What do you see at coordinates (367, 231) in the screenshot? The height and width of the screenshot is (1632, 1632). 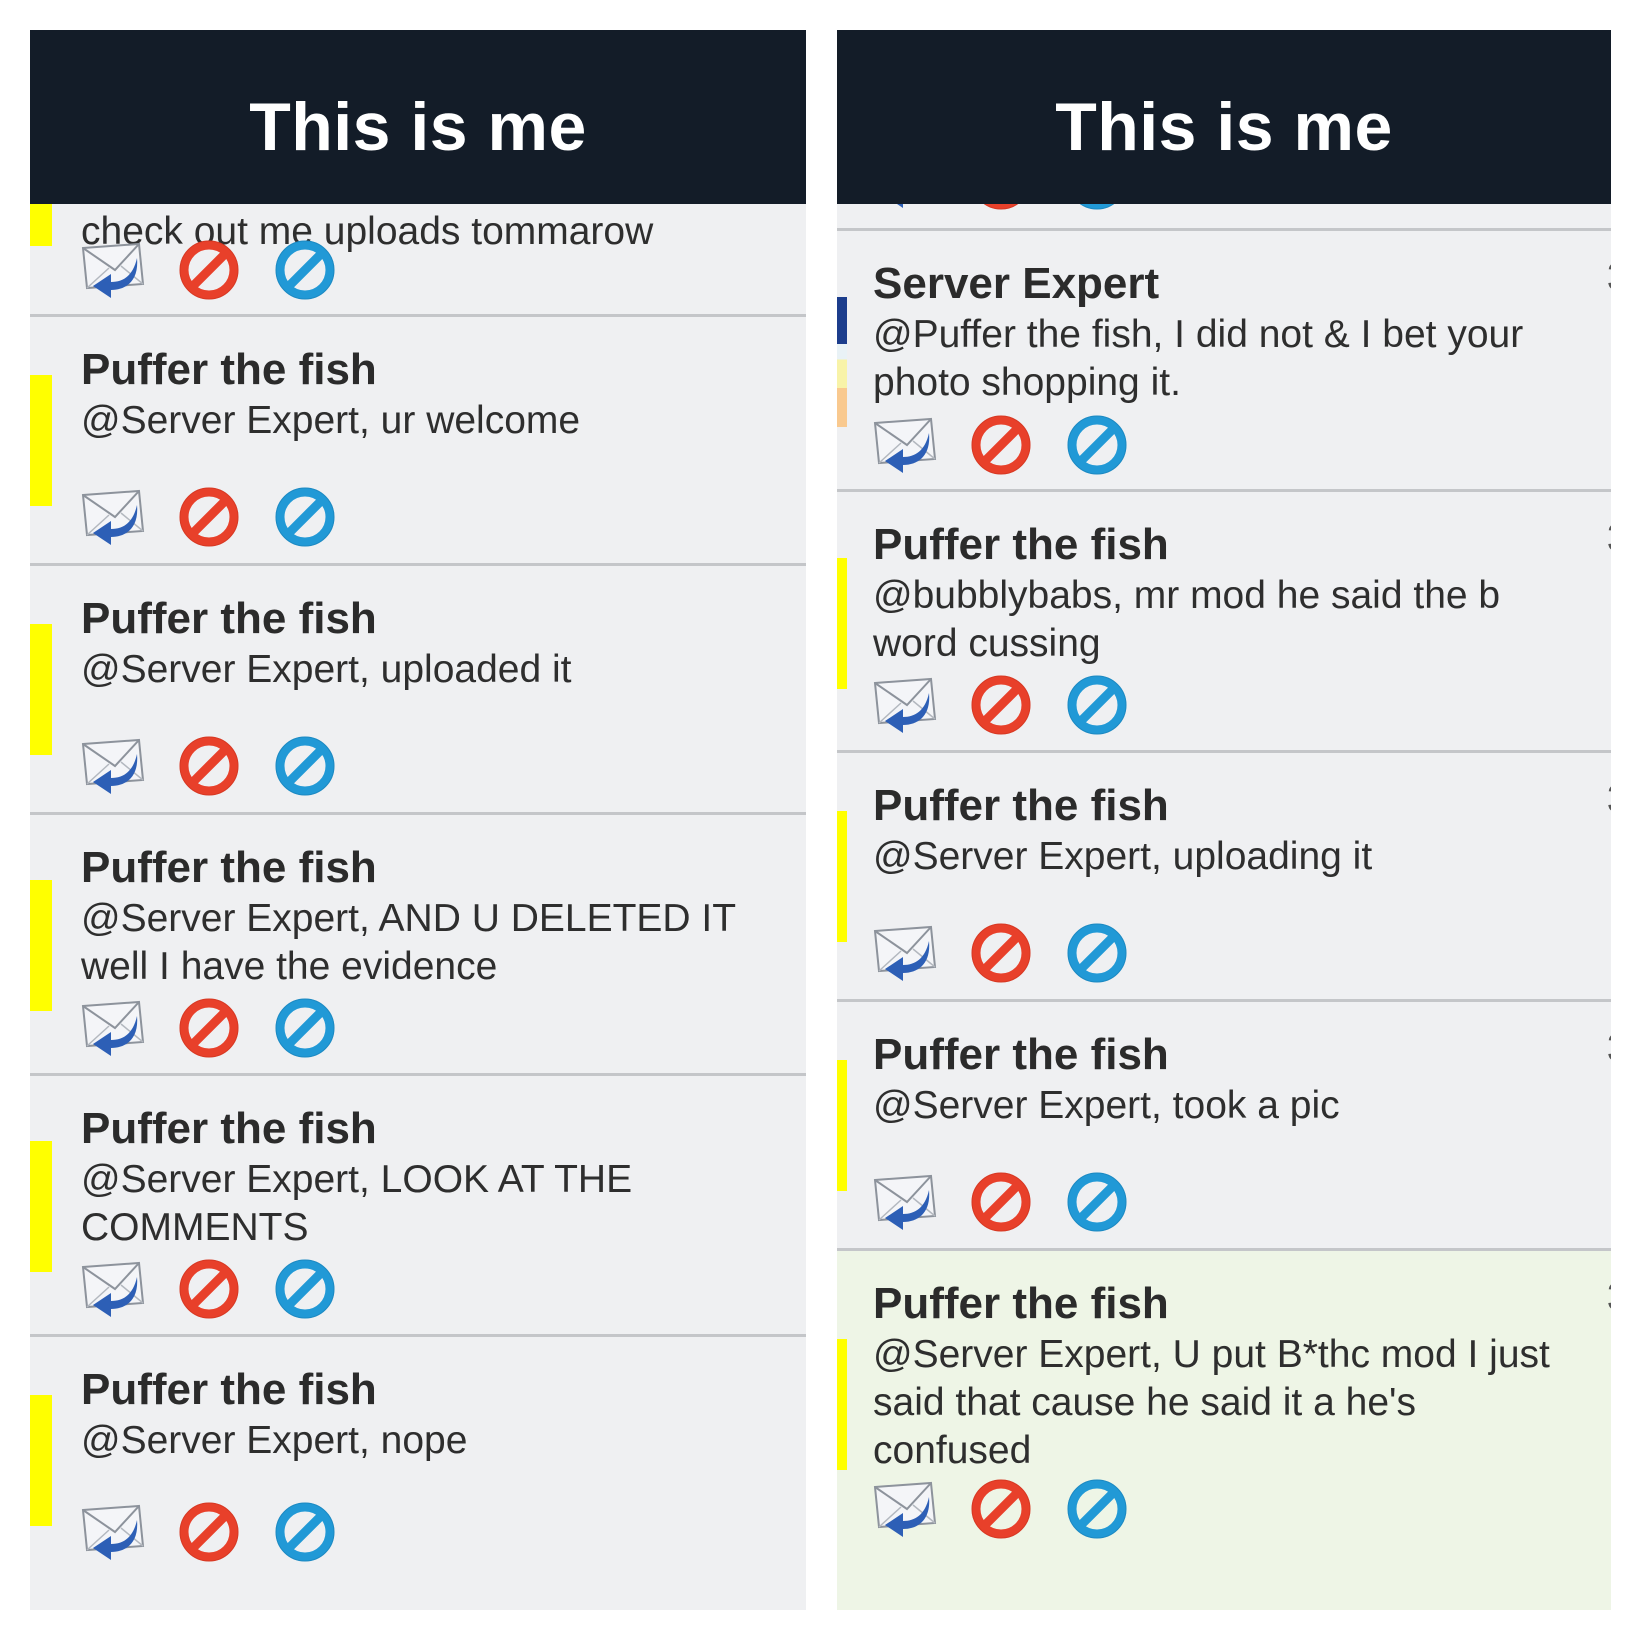 I see `post-message: check out me uploads tommarow` at bounding box center [367, 231].